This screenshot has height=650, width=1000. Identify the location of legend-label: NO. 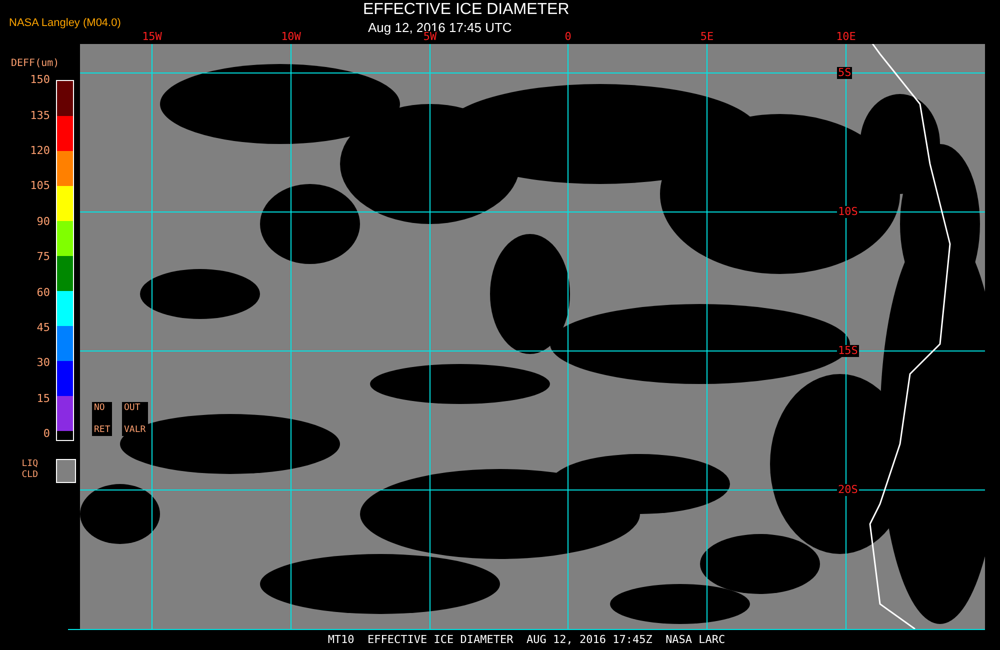
(100, 408).